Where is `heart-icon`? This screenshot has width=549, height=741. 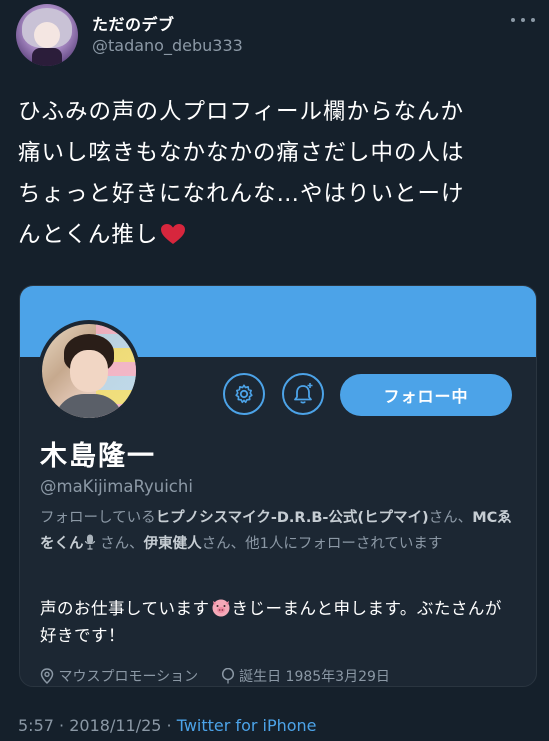 heart-icon is located at coordinates (173, 234).